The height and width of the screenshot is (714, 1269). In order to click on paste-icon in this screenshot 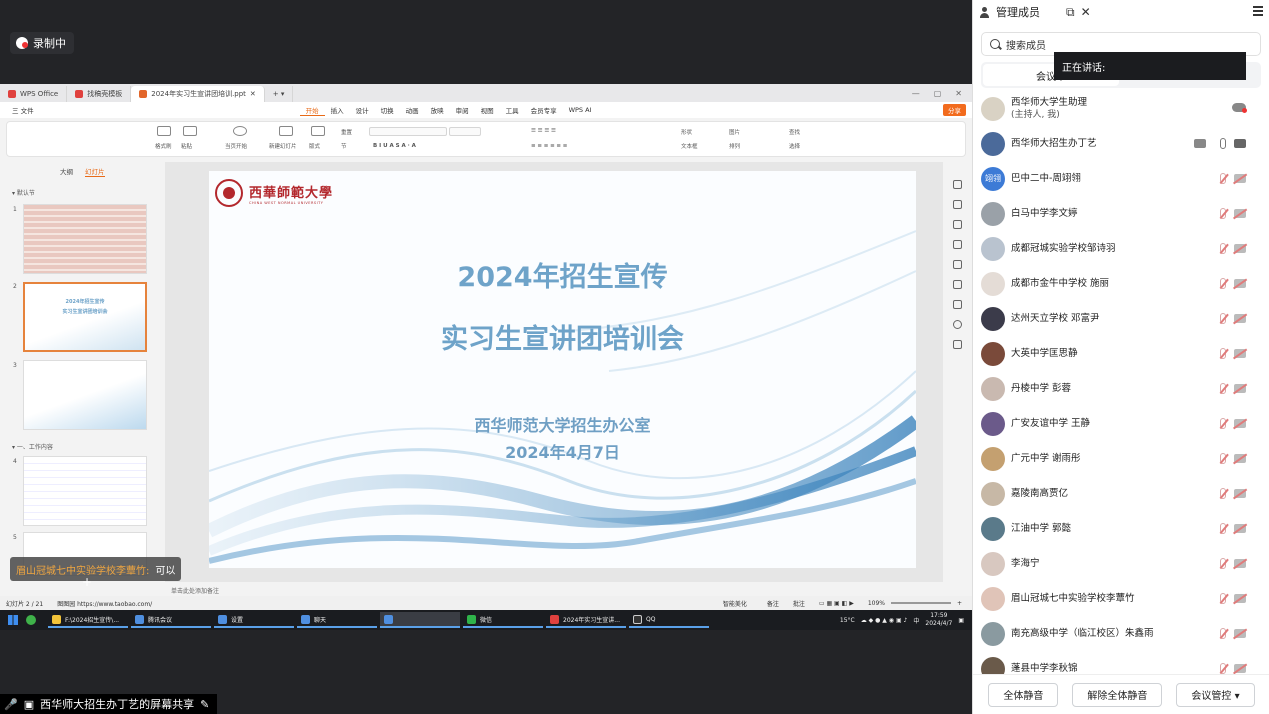, I will do `click(190, 131)`.